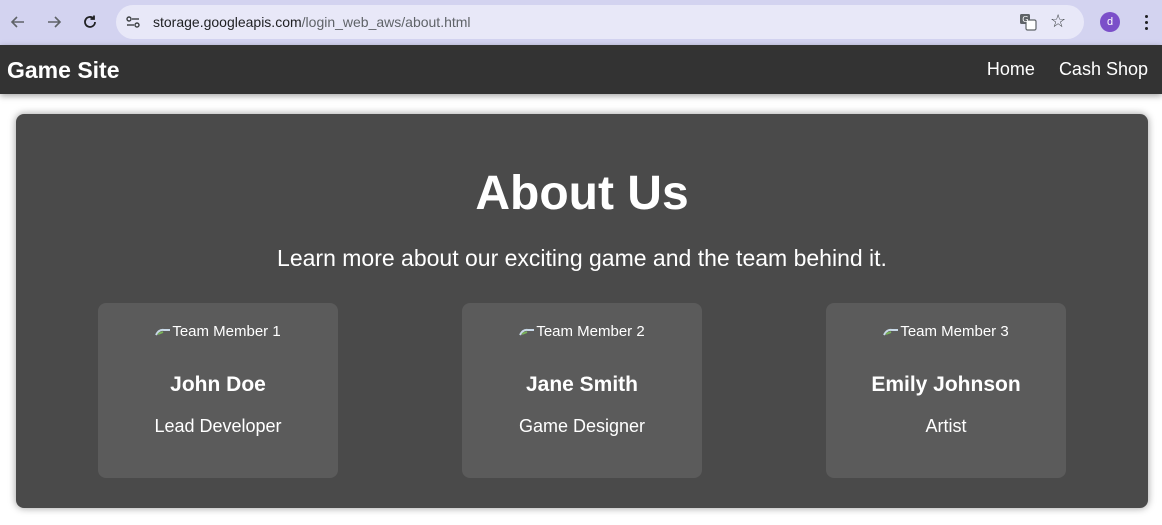 The height and width of the screenshot is (525, 1162). I want to click on nav-link-cash-shop: Cash Shop, so click(1103, 69).